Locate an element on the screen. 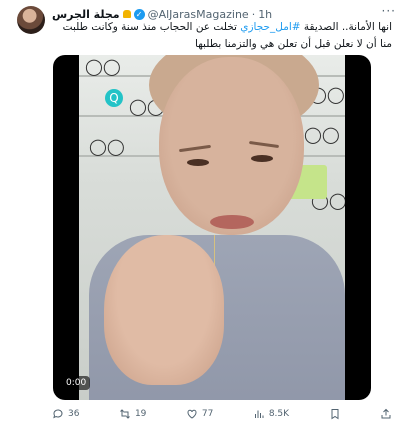  like-count: 77 is located at coordinates (207, 414).